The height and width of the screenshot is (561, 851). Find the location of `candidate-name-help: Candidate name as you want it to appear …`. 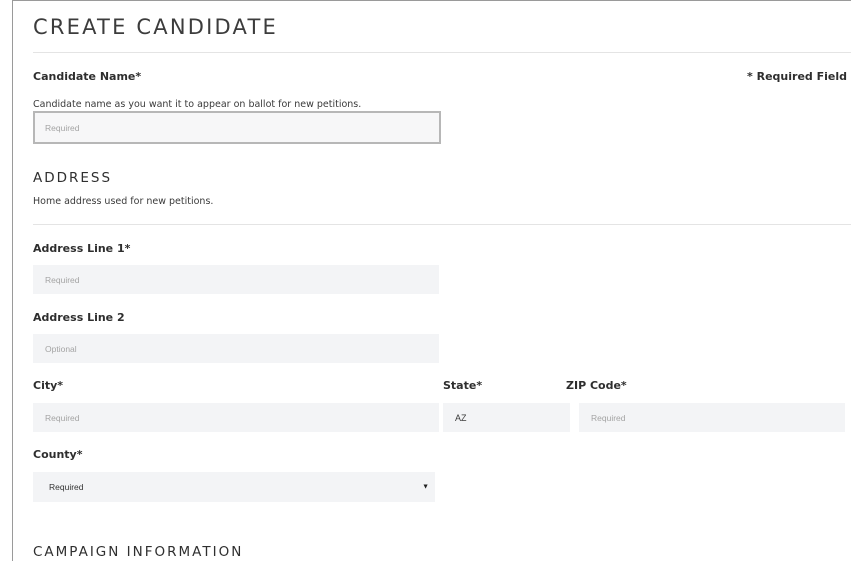

candidate-name-help: Candidate name as you want it to appear … is located at coordinates (197, 104).